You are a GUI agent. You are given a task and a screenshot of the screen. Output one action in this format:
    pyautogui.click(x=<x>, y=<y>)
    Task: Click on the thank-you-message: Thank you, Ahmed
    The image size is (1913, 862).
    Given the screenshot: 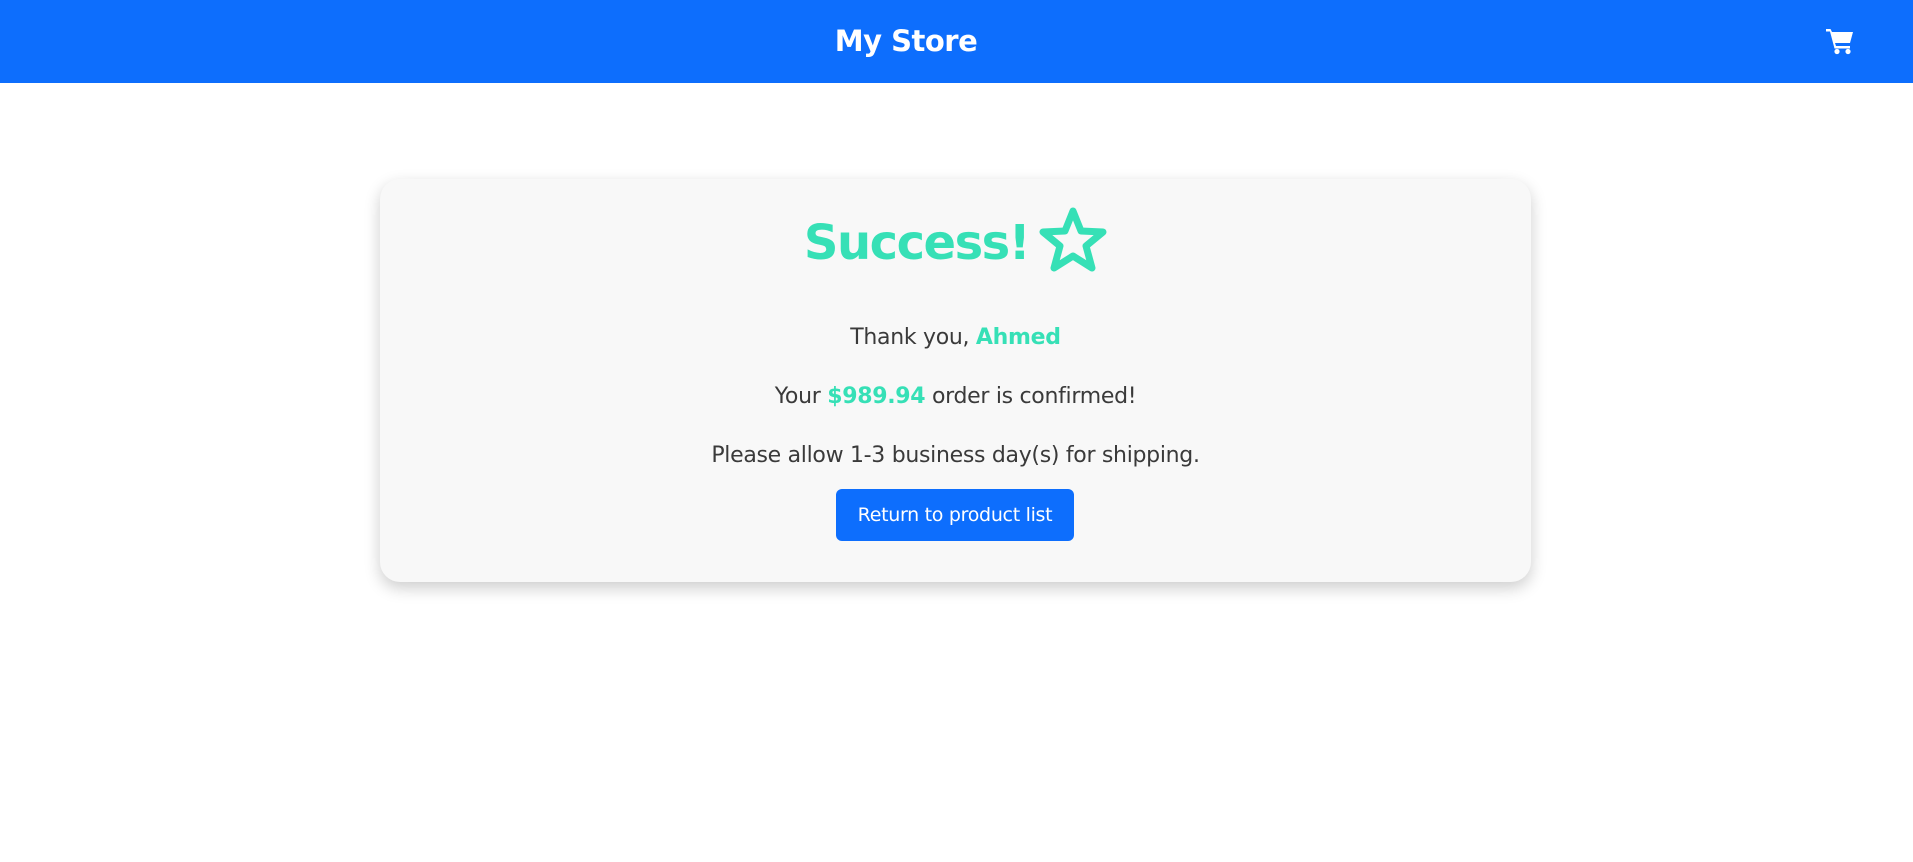 What is the action you would take?
    pyautogui.click(x=955, y=337)
    